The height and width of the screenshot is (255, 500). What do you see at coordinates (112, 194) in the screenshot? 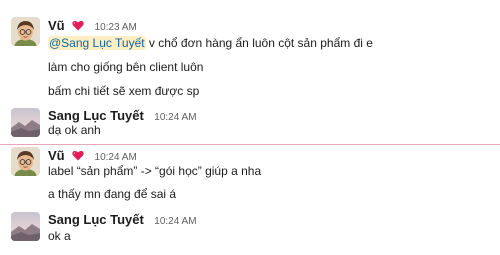
I see `message-text: a thấy mn đang để sai á` at bounding box center [112, 194].